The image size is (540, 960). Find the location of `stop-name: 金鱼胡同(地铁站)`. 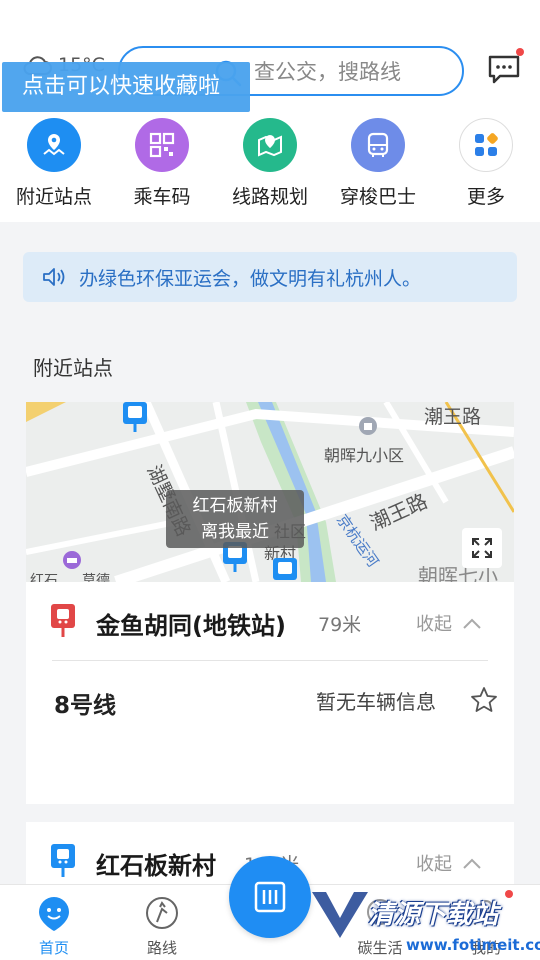

stop-name: 金鱼胡同(地铁站) is located at coordinates (191, 623).